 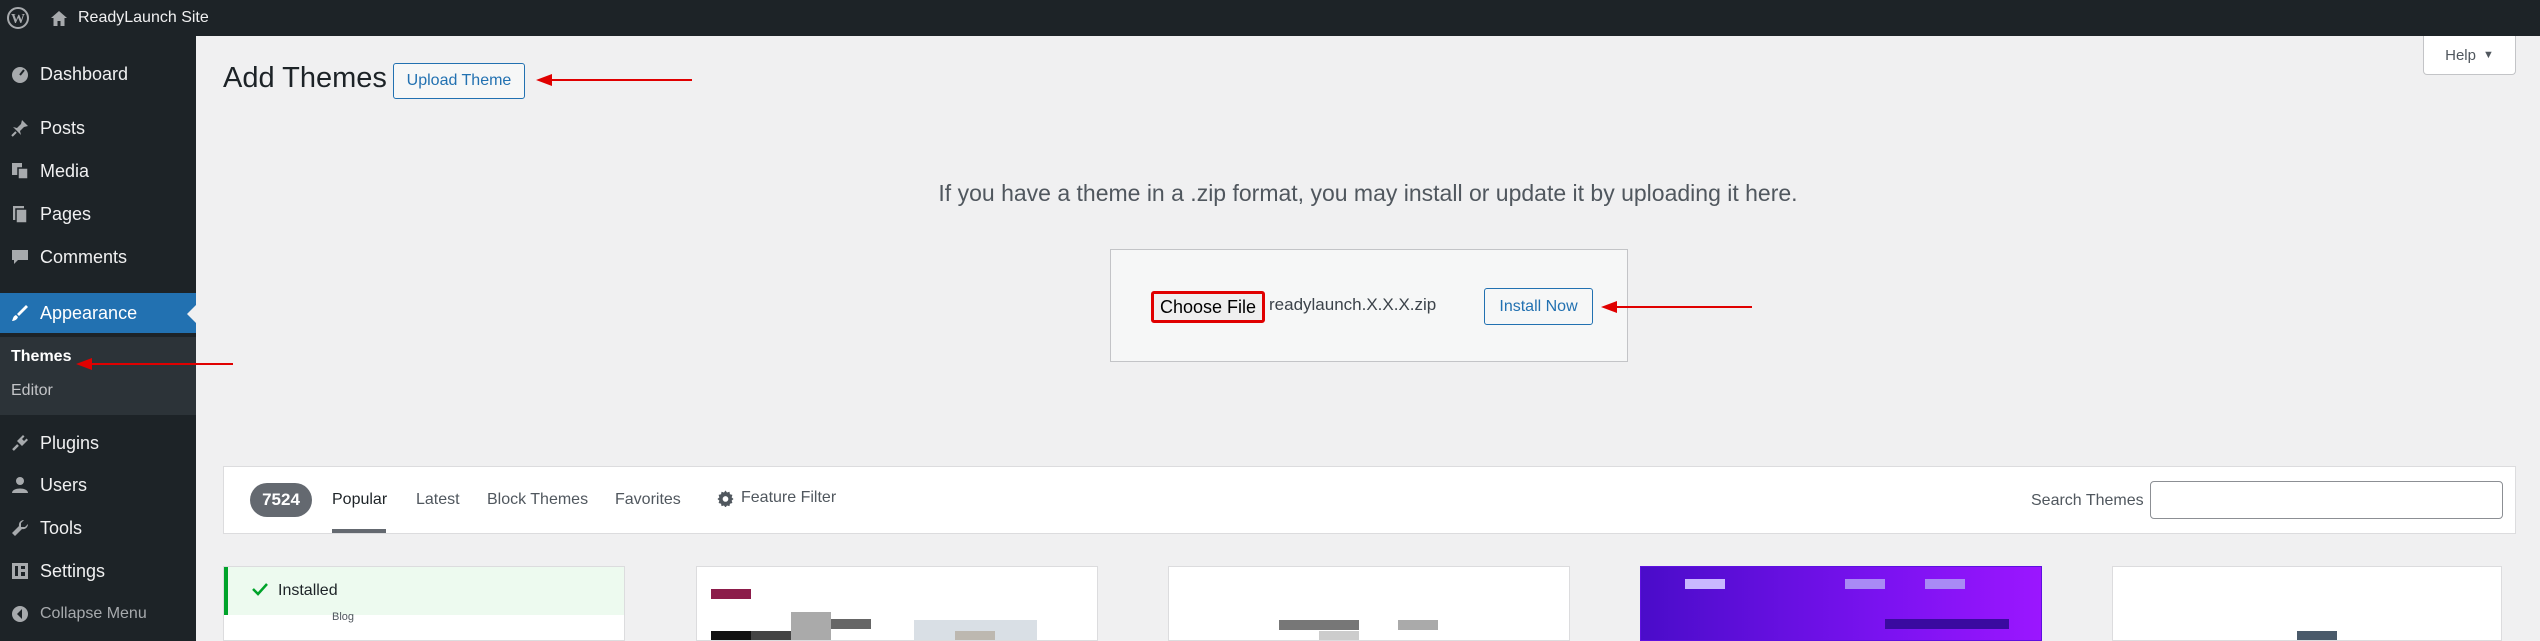 I want to click on site-name-link: ReadyLaunch Site, so click(x=129, y=18).